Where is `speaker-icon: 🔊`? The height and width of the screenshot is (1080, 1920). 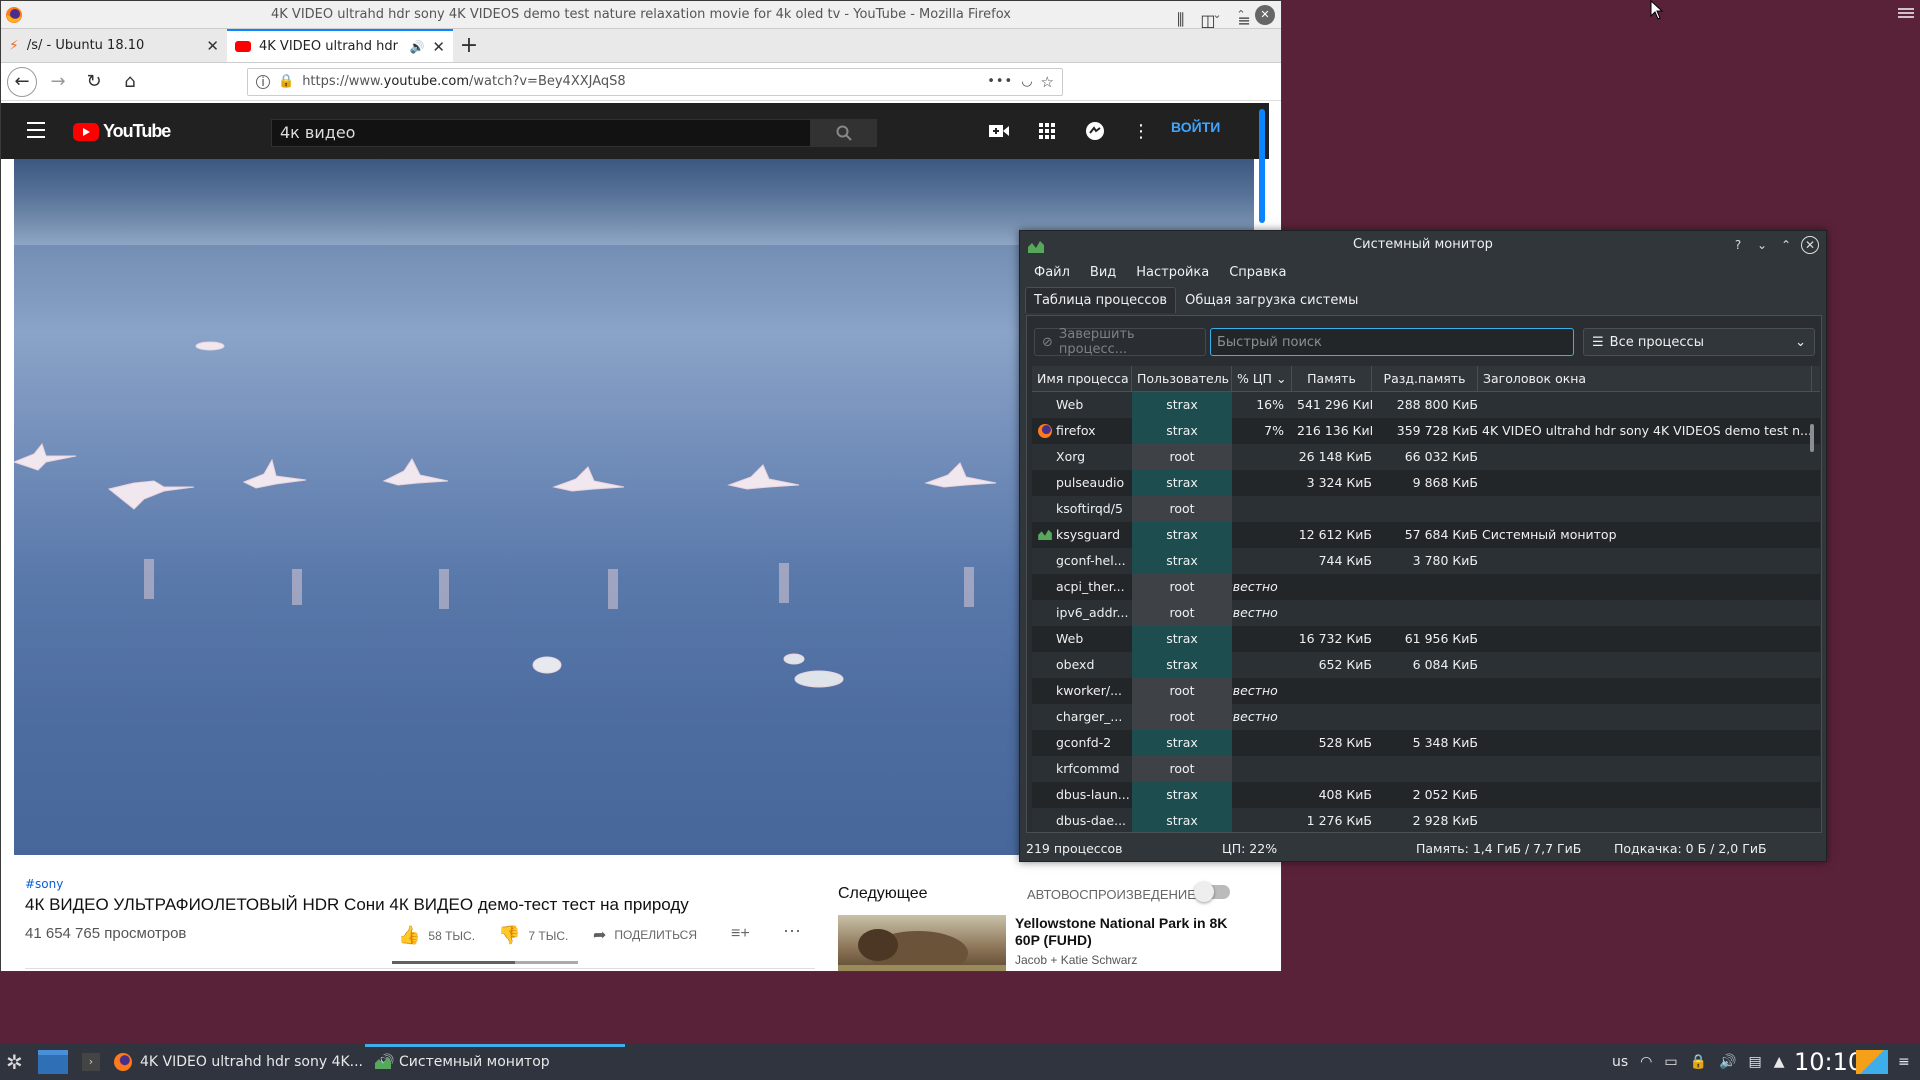 speaker-icon: 🔊 is located at coordinates (416, 47).